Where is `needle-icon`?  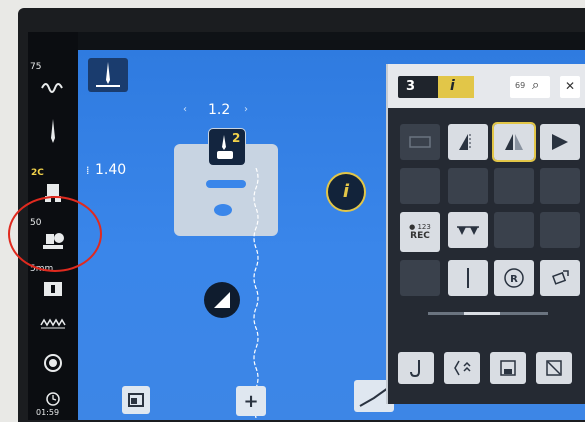
needle-icon is located at coordinates (53, 131).